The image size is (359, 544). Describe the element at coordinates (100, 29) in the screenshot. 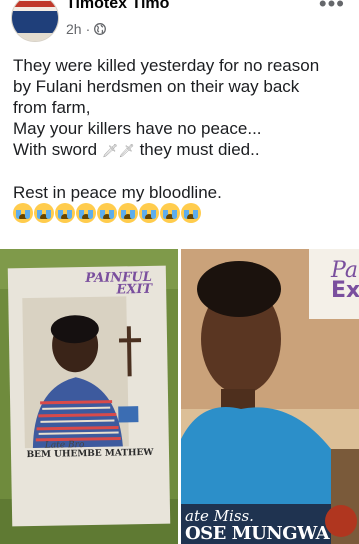

I see `globe-icon` at that location.